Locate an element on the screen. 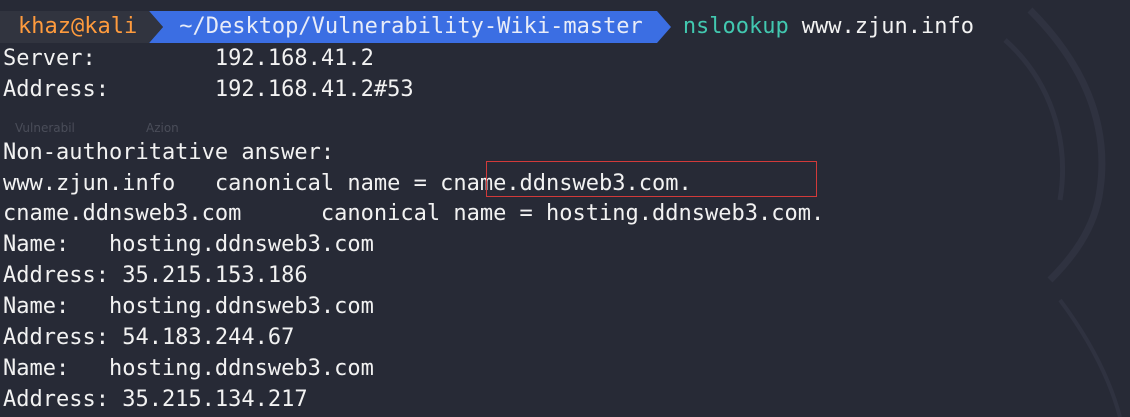 The image size is (1130, 417). output-name-line-2: Name: hosting.ddnsweb3.com is located at coordinates (188, 306).